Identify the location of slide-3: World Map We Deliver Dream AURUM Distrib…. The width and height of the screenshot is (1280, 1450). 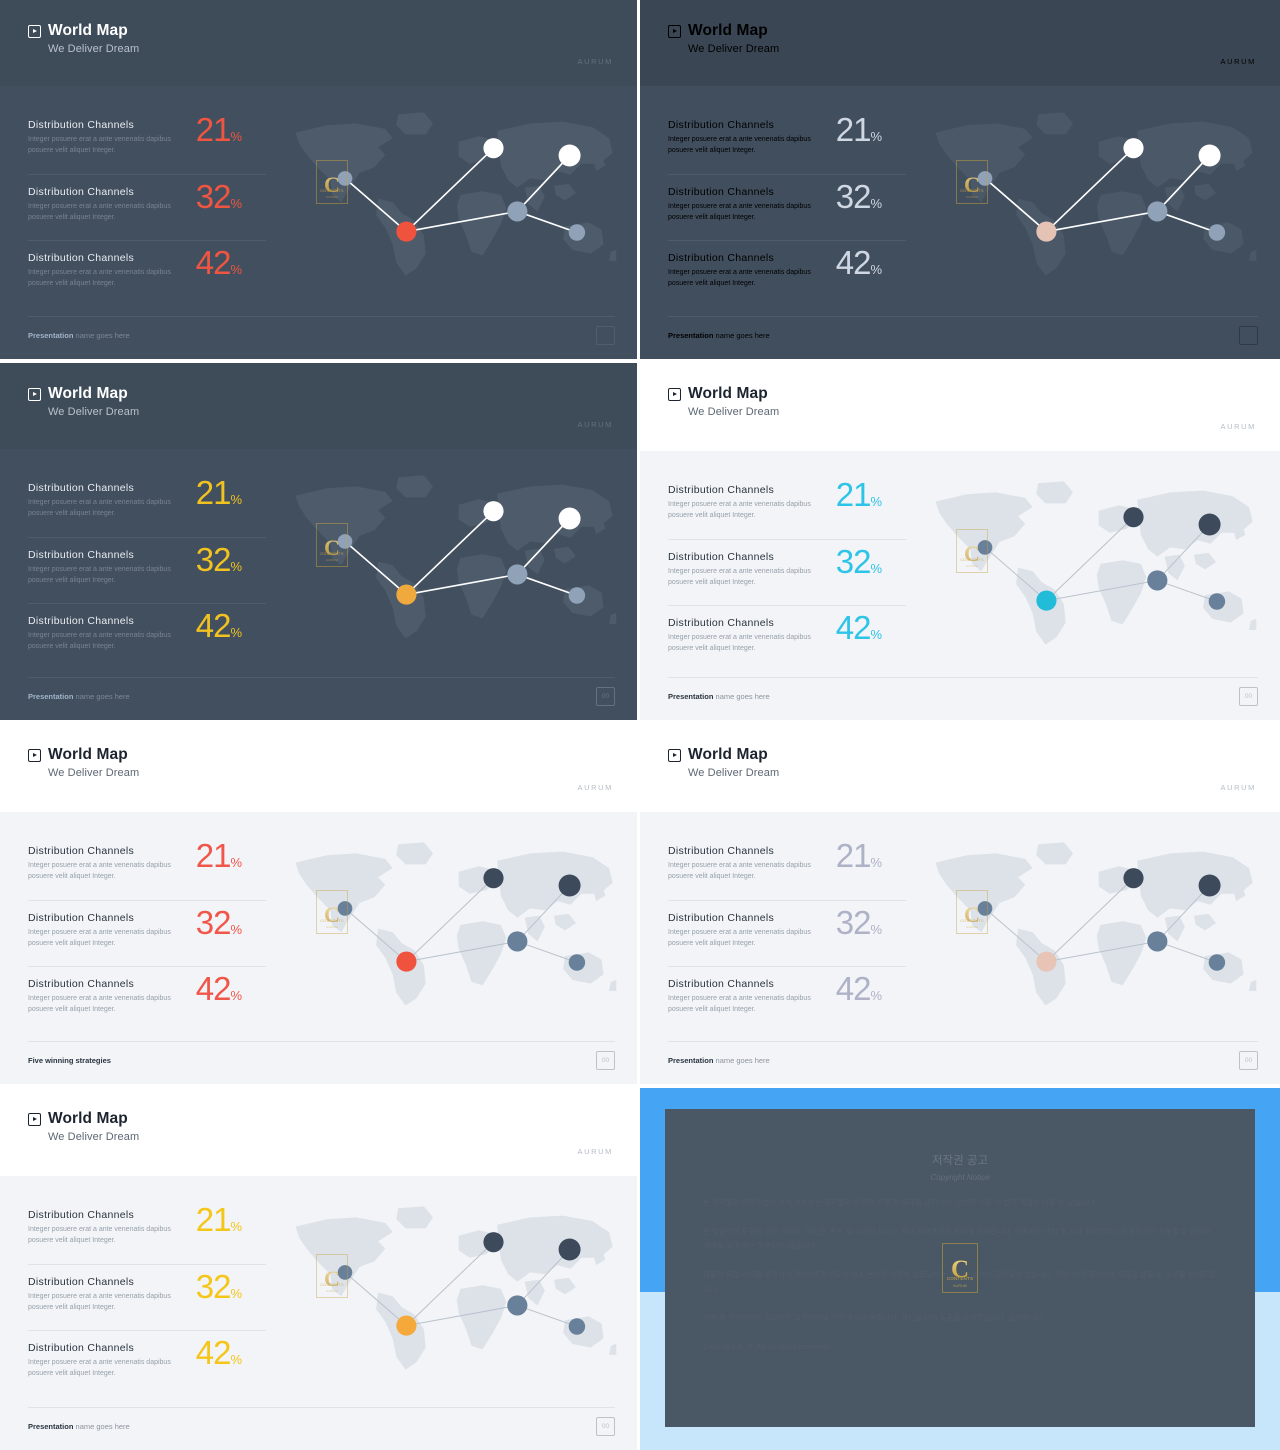
(318, 541).